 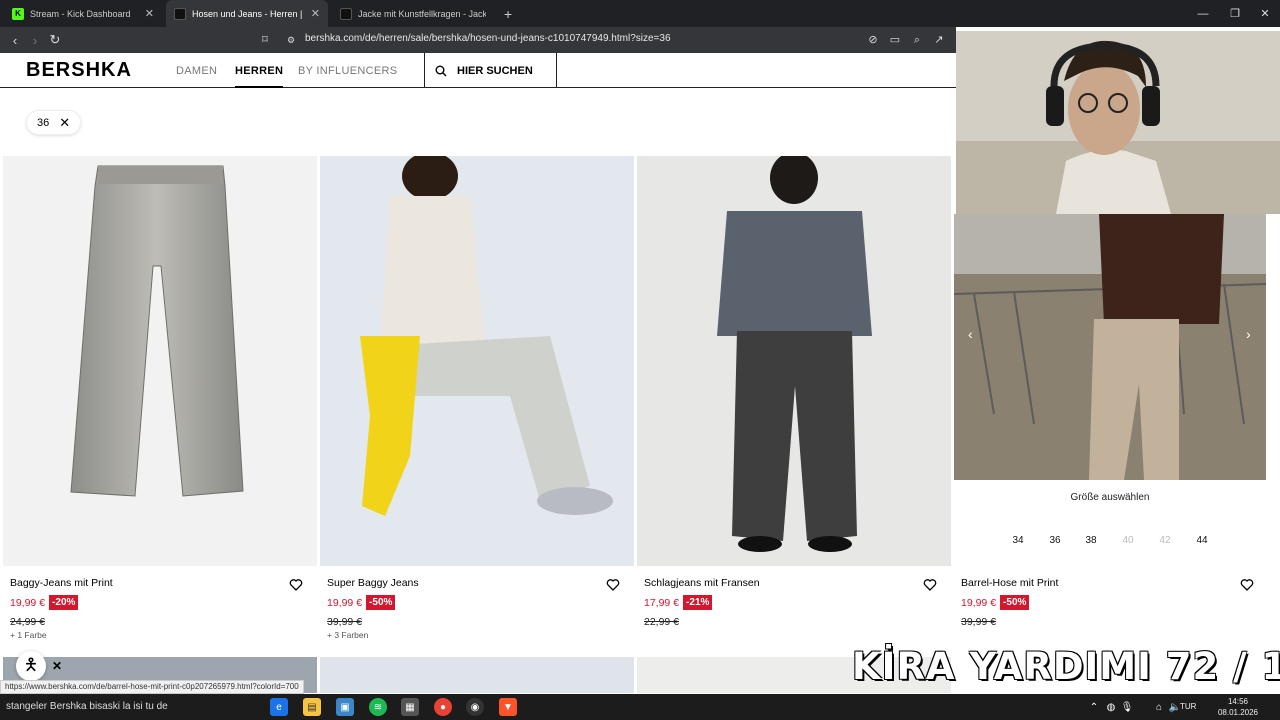 What do you see at coordinates (1127, 707) in the screenshot?
I see `microphone-icon: 🎙` at bounding box center [1127, 707].